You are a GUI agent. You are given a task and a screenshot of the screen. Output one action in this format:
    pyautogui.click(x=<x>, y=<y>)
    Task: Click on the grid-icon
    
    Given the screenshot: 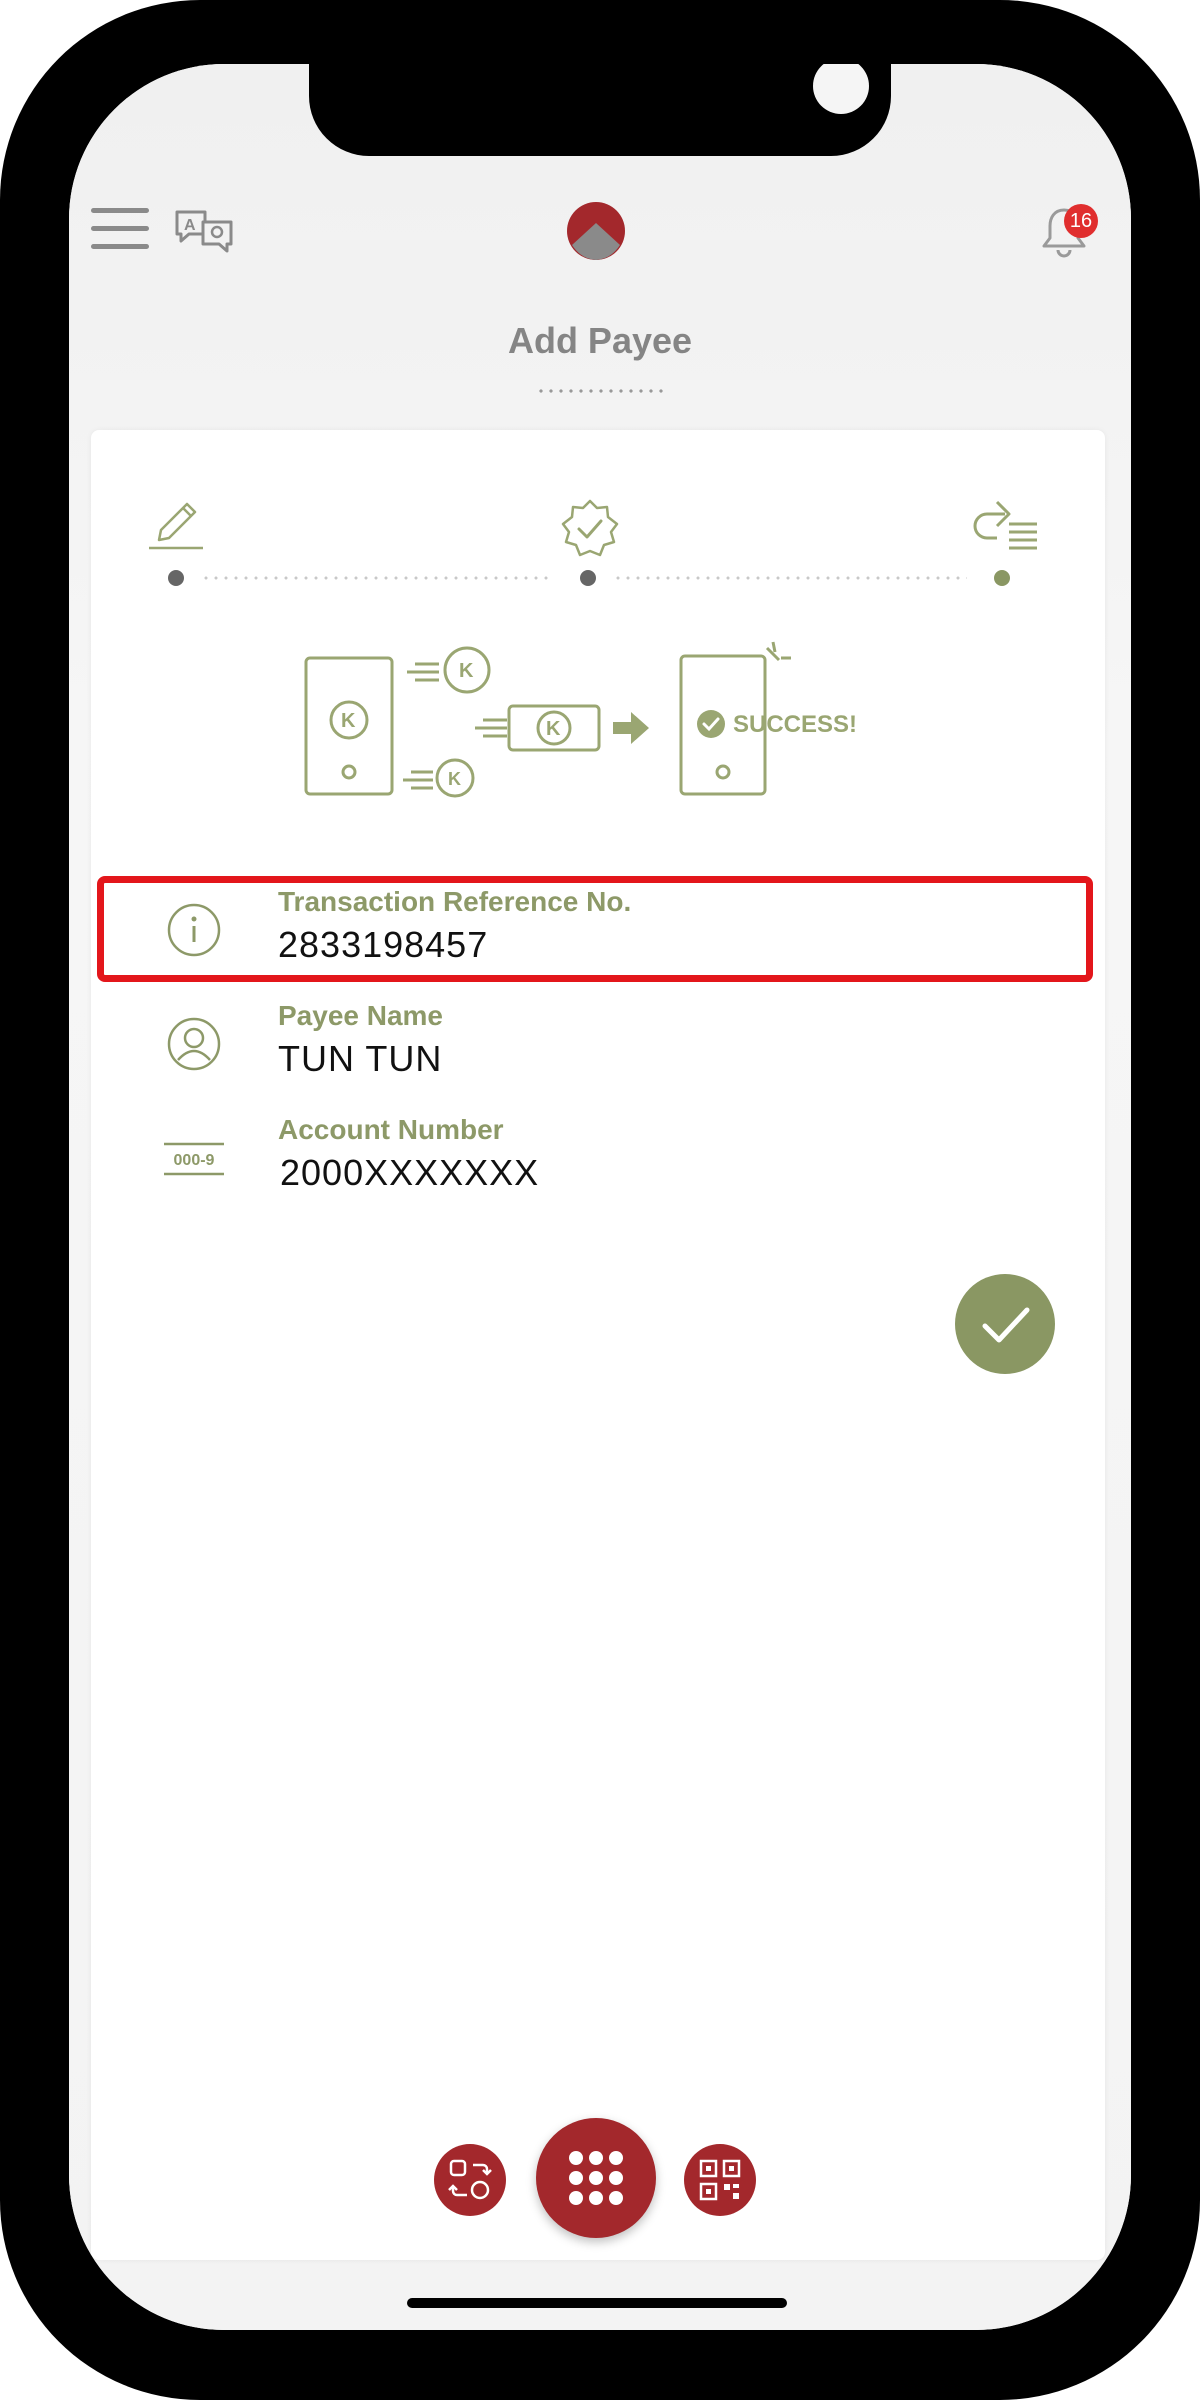 What is the action you would take?
    pyautogui.click(x=596, y=2178)
    